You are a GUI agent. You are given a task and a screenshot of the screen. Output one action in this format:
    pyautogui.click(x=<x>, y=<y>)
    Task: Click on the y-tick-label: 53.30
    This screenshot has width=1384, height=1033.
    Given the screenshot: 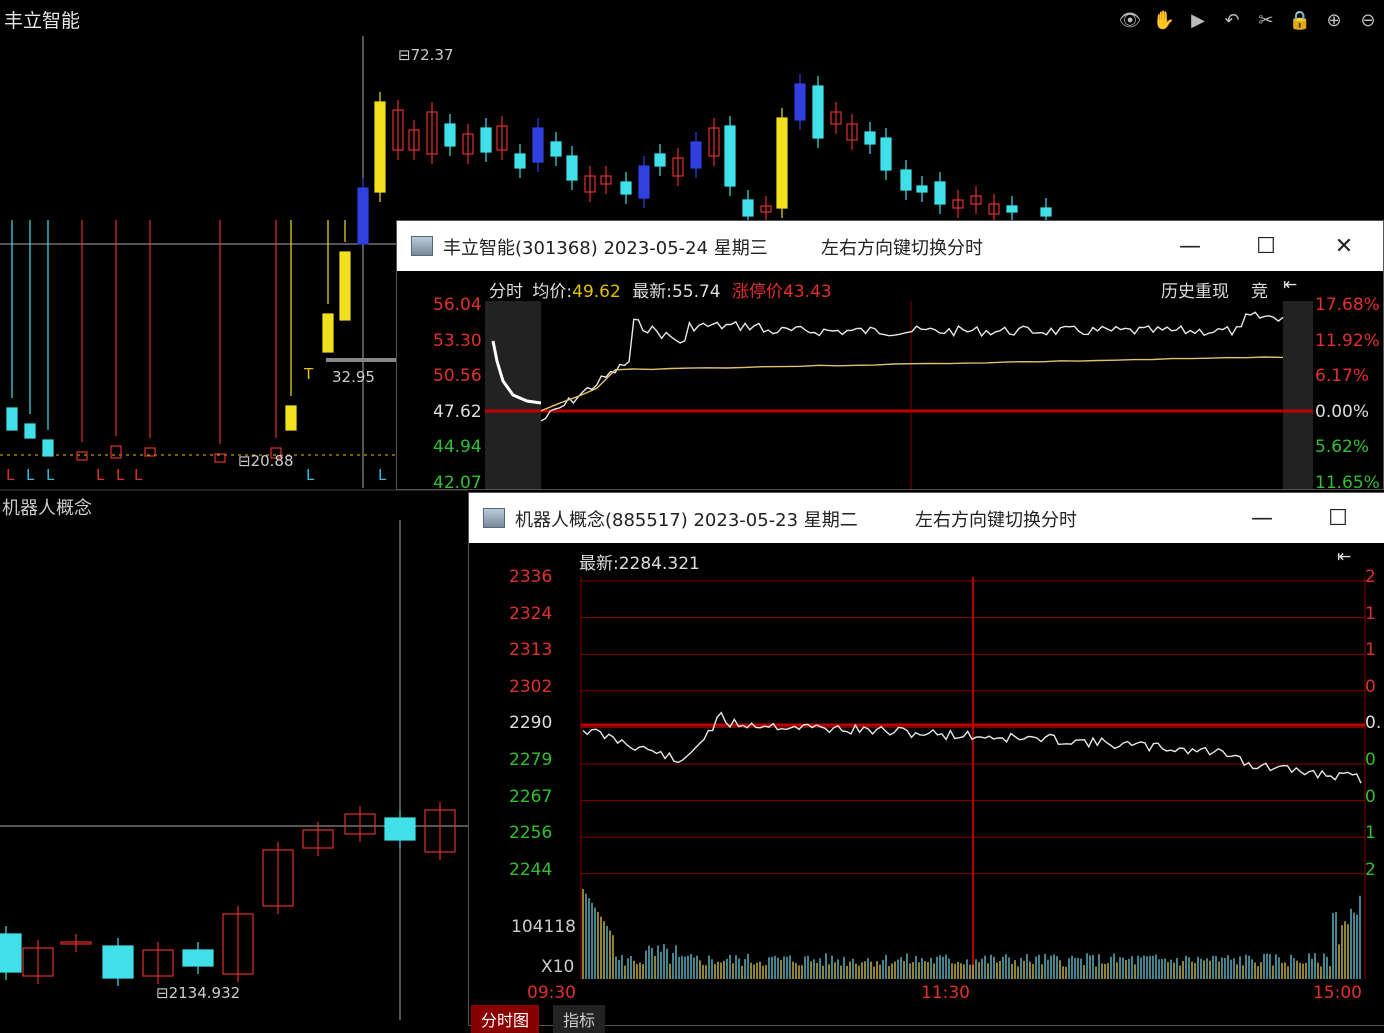 What is the action you would take?
    pyautogui.click(x=457, y=340)
    